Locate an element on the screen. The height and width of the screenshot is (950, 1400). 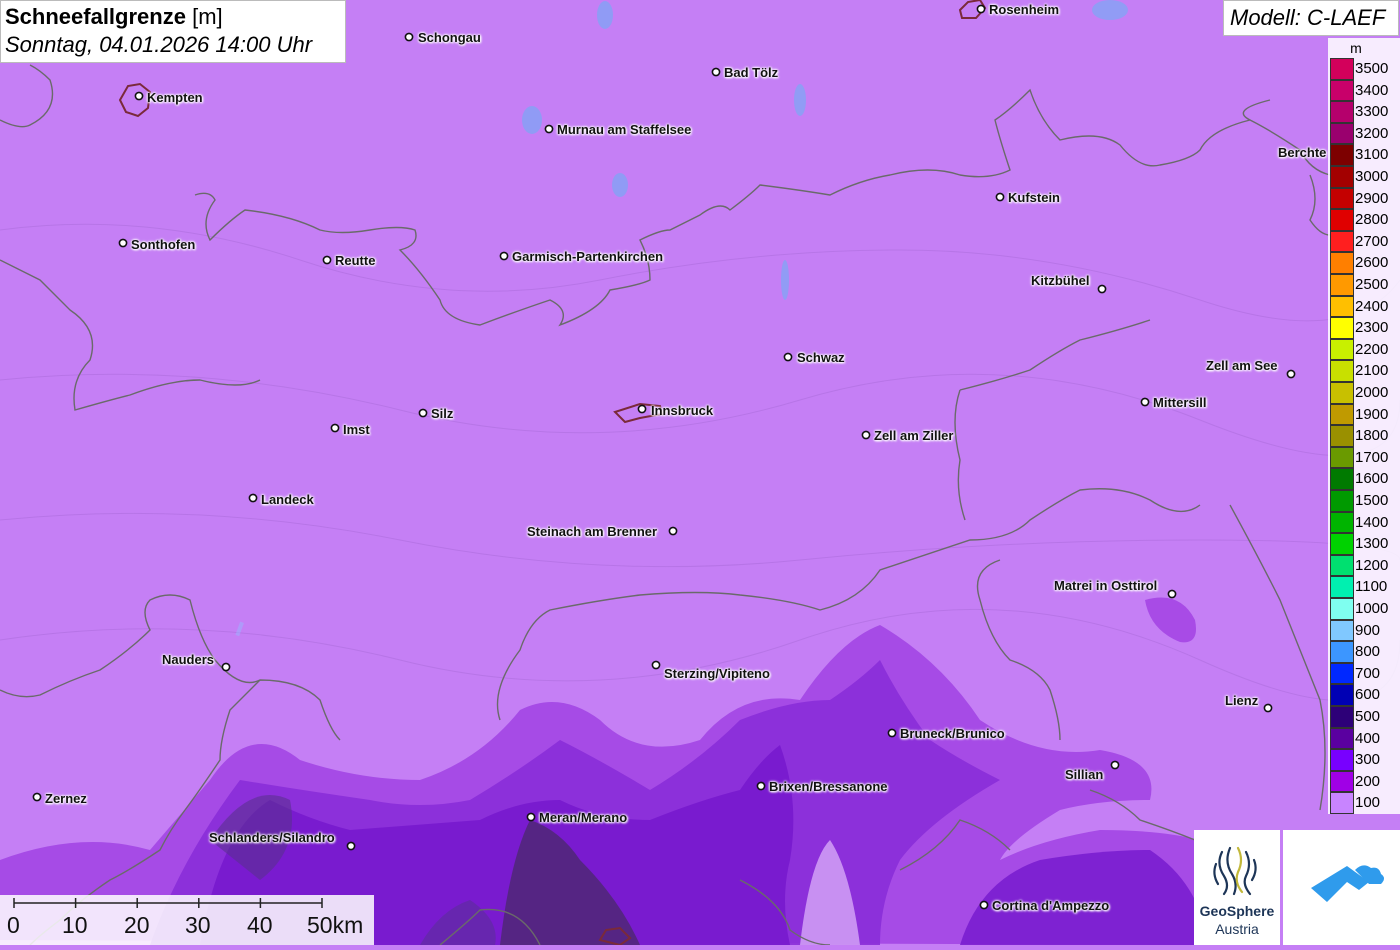
legend-label-600: 600 is located at coordinates (1368, 695).